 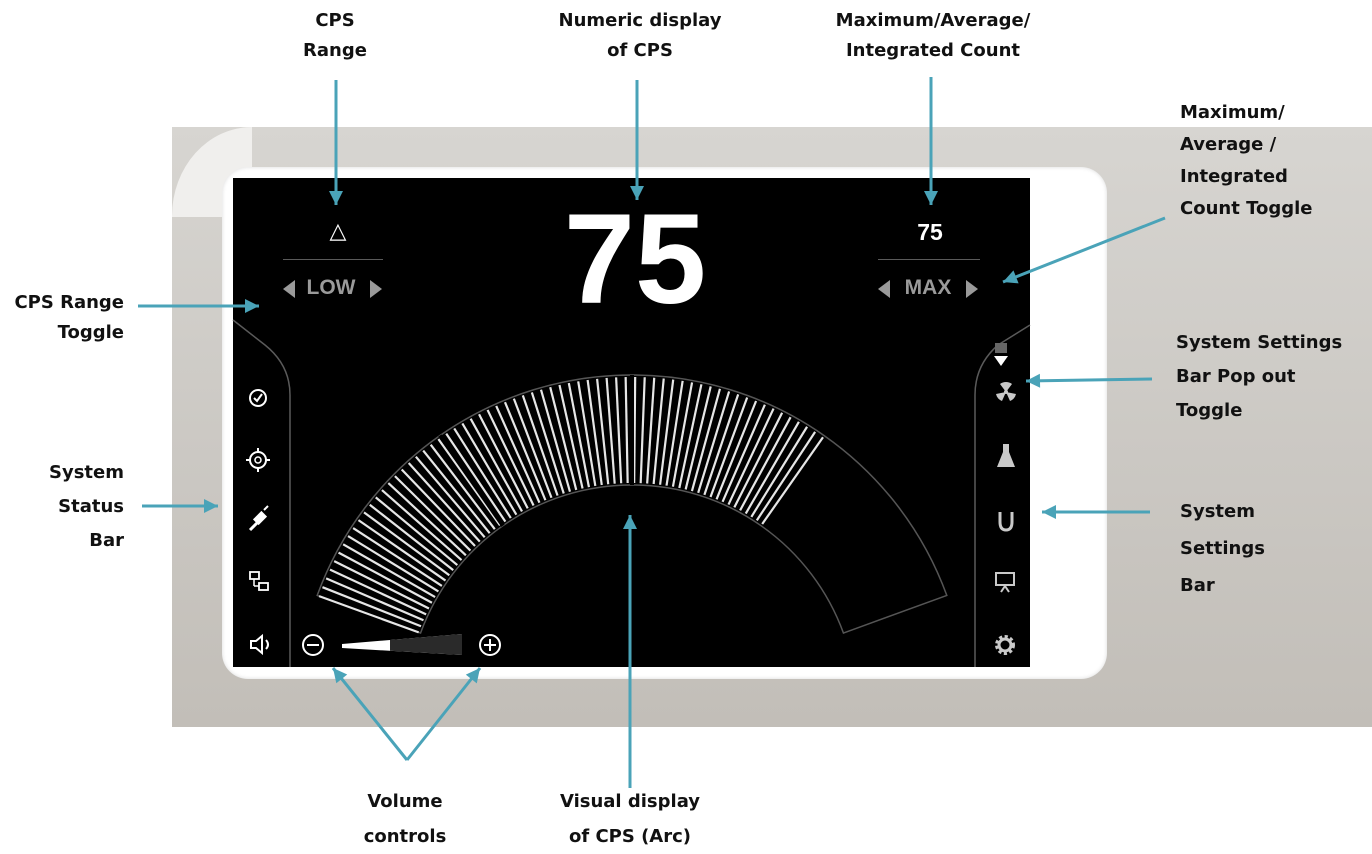 What do you see at coordinates (1259, 342) in the screenshot?
I see `callout-line: System Settings` at bounding box center [1259, 342].